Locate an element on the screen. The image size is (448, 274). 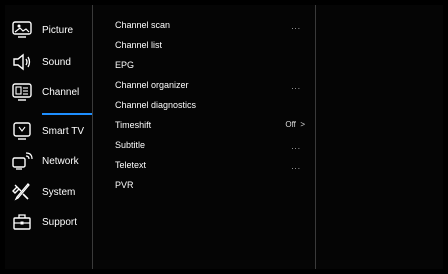
selected-indicator is located at coordinates (67, 114).